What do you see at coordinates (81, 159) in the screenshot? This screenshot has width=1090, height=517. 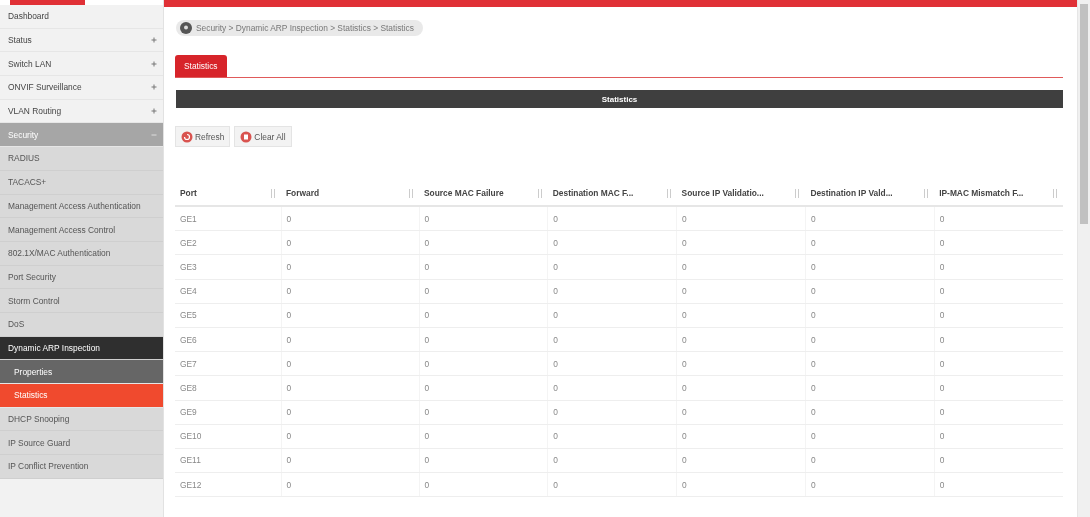 I see `sidebar-item: RADIUS` at bounding box center [81, 159].